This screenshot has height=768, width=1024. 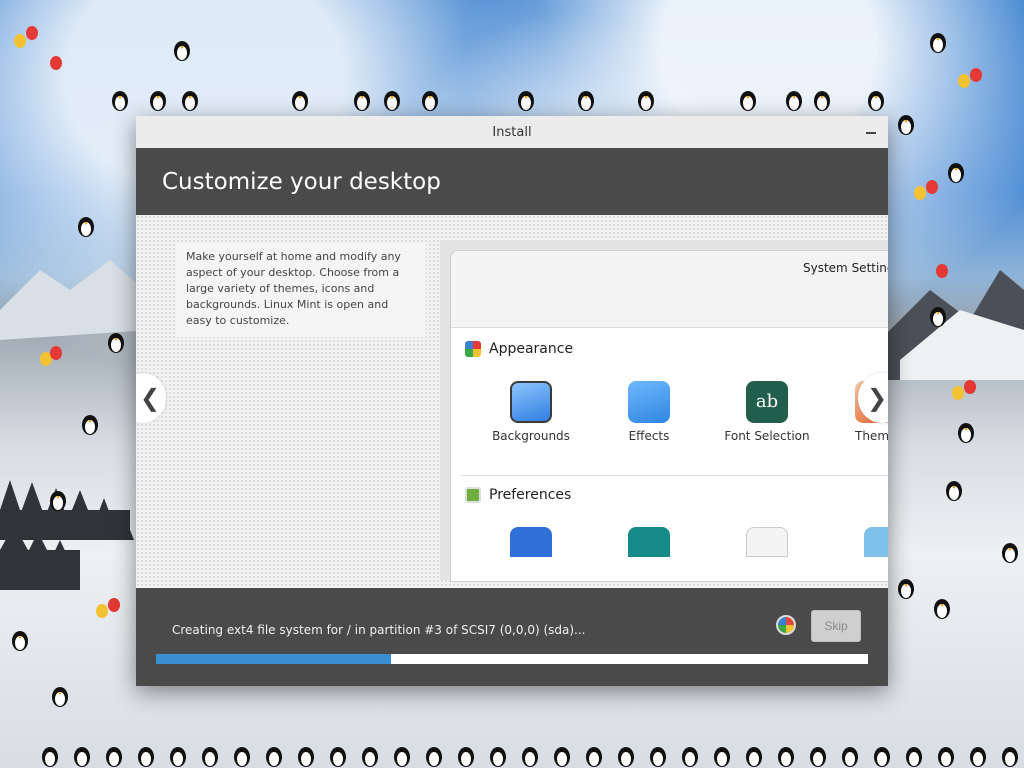 What do you see at coordinates (674, 475) in the screenshot?
I see `section-divider` at bounding box center [674, 475].